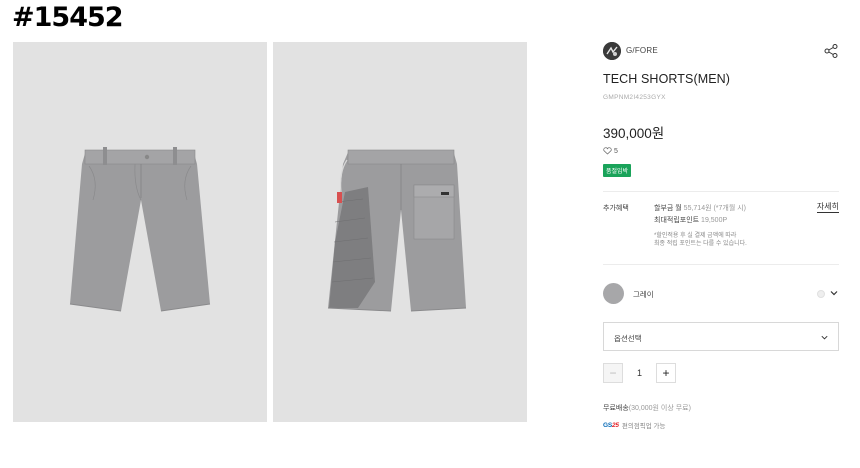 Image resolution: width=860 pixels, height=468 pixels. What do you see at coordinates (617, 170) in the screenshot?
I see `status-badge: 품절임박` at bounding box center [617, 170].